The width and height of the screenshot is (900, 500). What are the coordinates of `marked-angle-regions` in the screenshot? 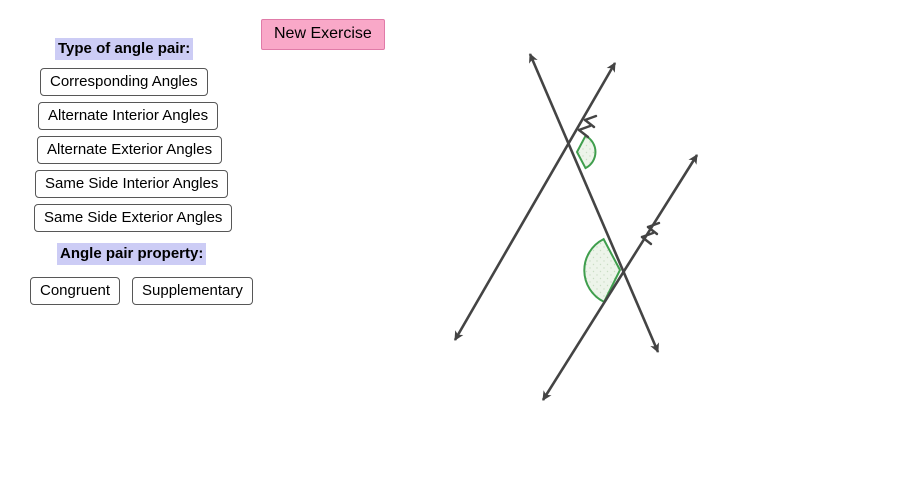 It's located at (598, 219).